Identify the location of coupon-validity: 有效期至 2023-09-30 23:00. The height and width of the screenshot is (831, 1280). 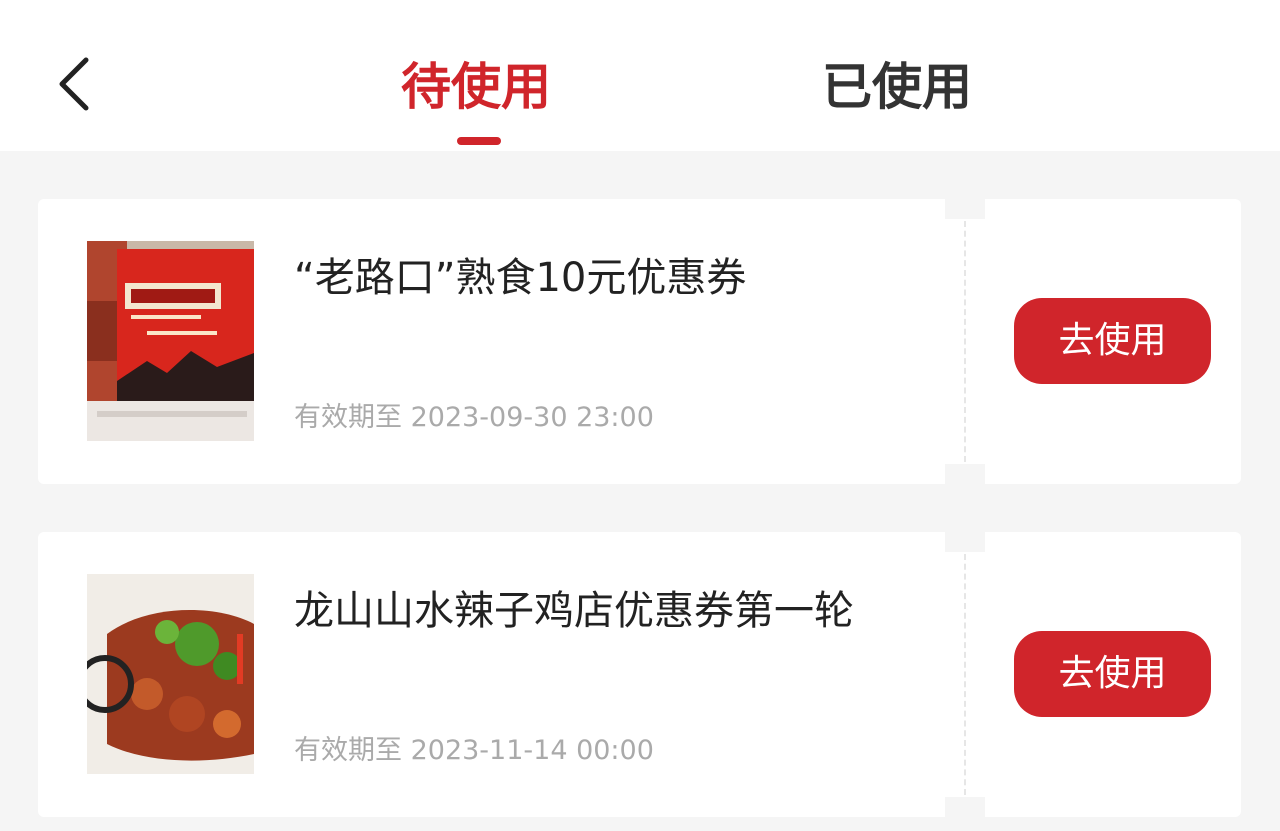
(474, 417).